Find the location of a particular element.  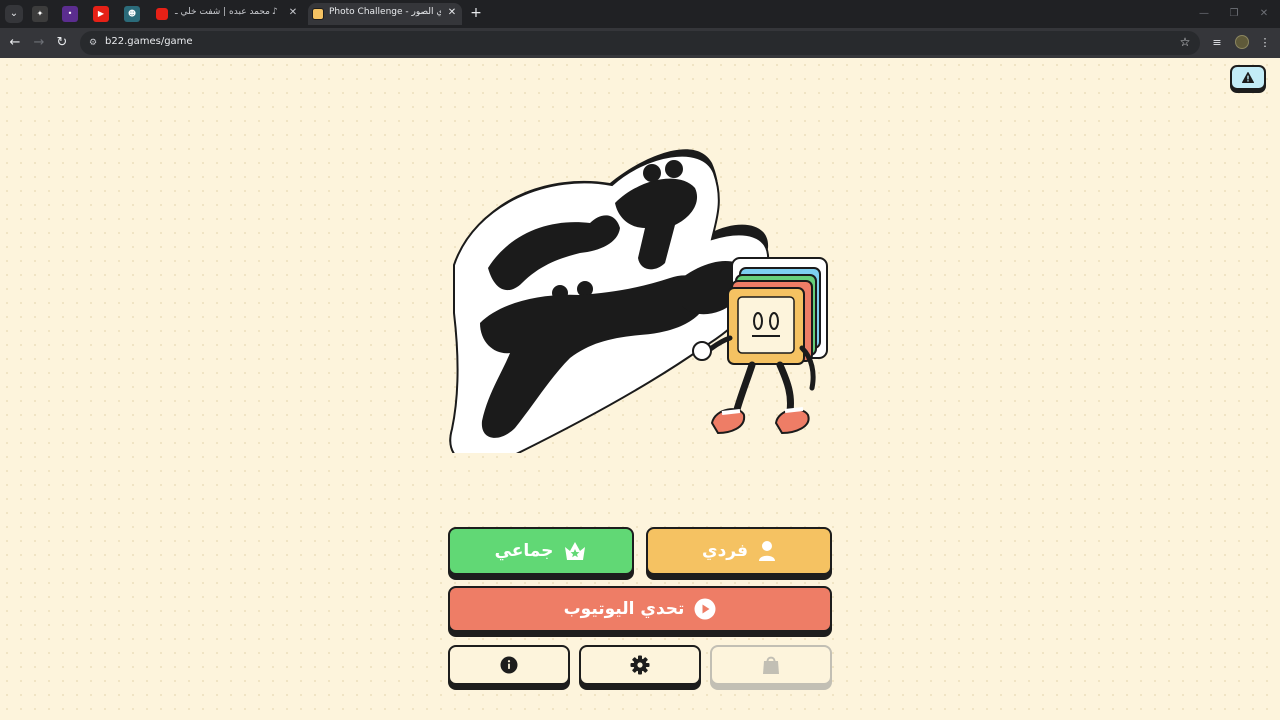

tab-photo-challenge: Photo Challenge - تحدي الصور ✕ is located at coordinates (385, 14).